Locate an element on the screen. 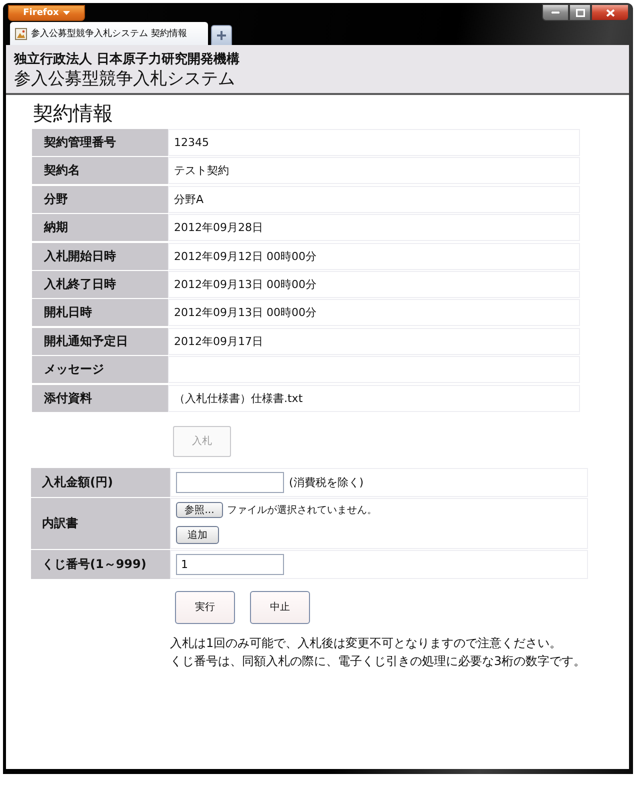  plus-icon is located at coordinates (221, 35).